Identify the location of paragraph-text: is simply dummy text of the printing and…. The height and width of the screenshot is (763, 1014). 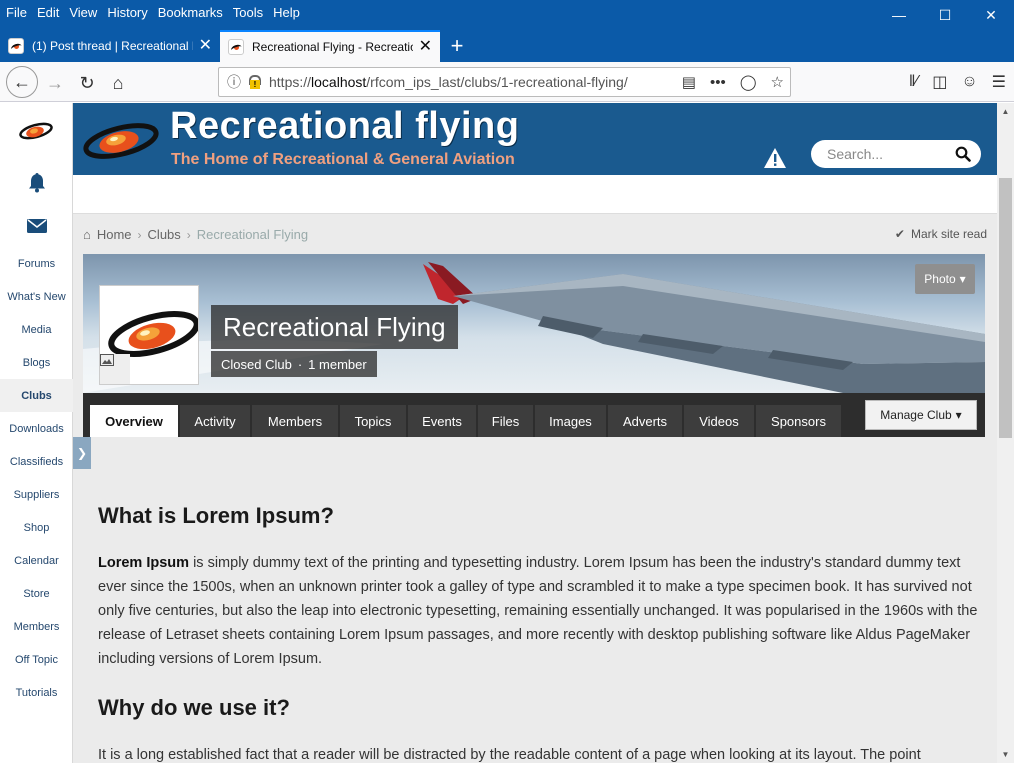
(538, 611).